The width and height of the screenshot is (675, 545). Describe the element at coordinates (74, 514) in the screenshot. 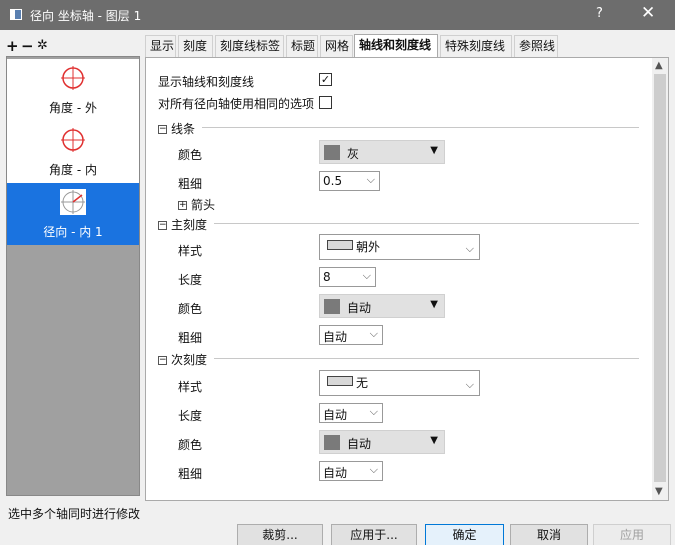

I see `status-text: 选中多个轴同时进行修改` at that location.